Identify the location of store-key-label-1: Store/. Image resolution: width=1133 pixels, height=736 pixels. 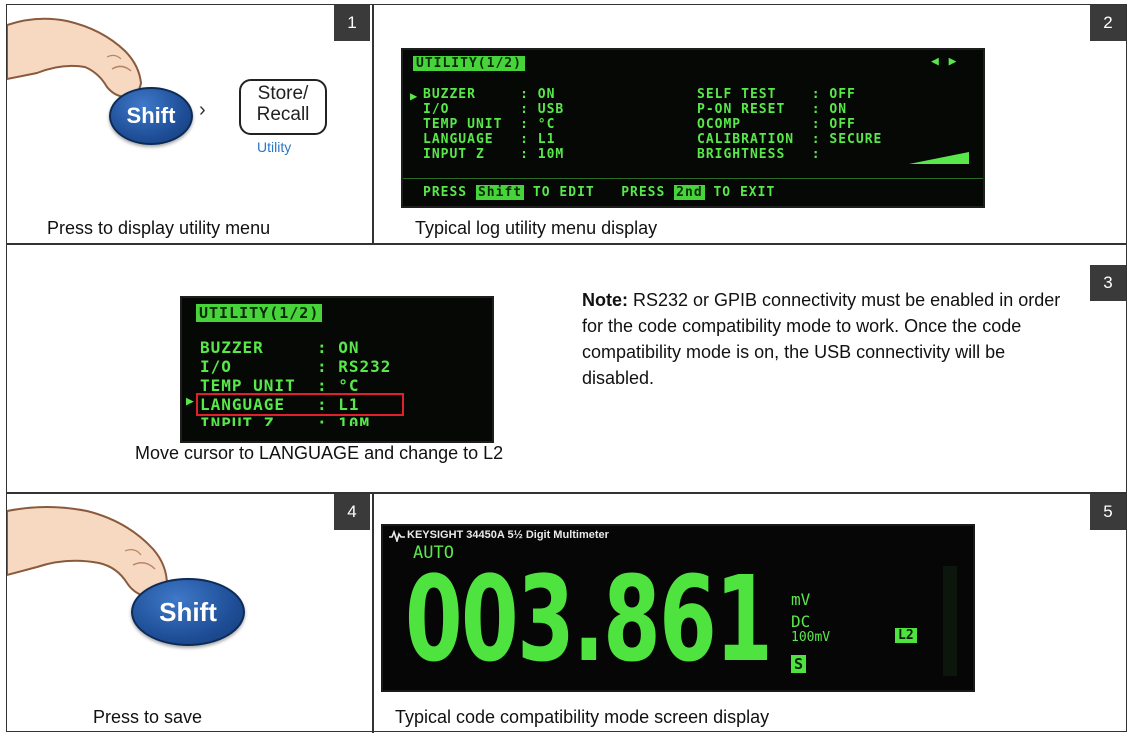
(283, 93).